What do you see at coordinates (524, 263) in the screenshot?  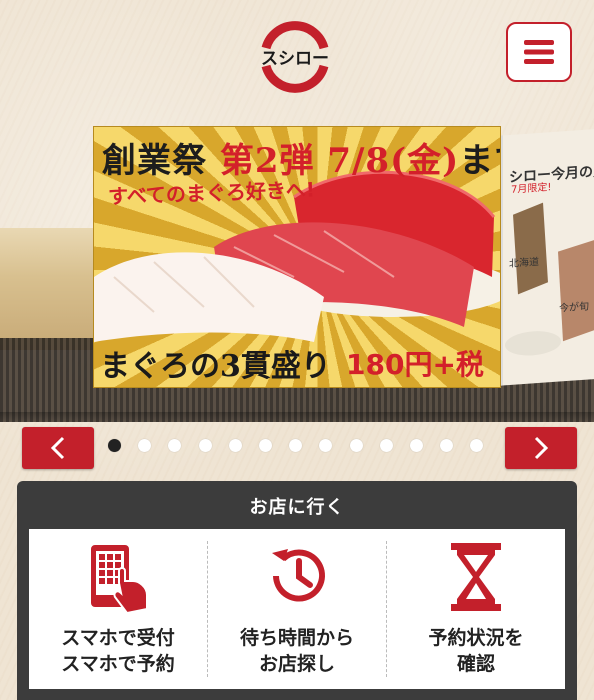 I see `next-banner-note1: 北海道` at bounding box center [524, 263].